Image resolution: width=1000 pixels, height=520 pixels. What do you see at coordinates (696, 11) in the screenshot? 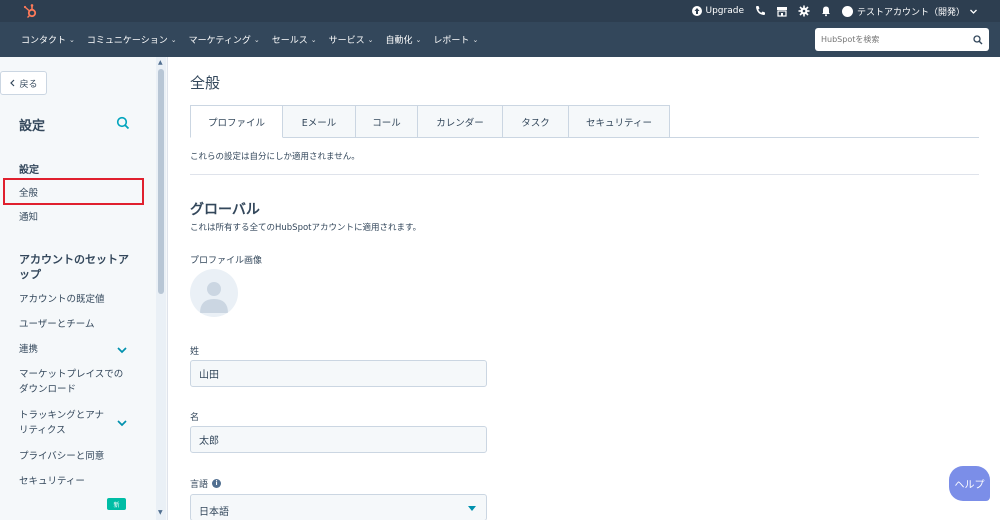
I see `upgrade-arrow-icon` at bounding box center [696, 11].